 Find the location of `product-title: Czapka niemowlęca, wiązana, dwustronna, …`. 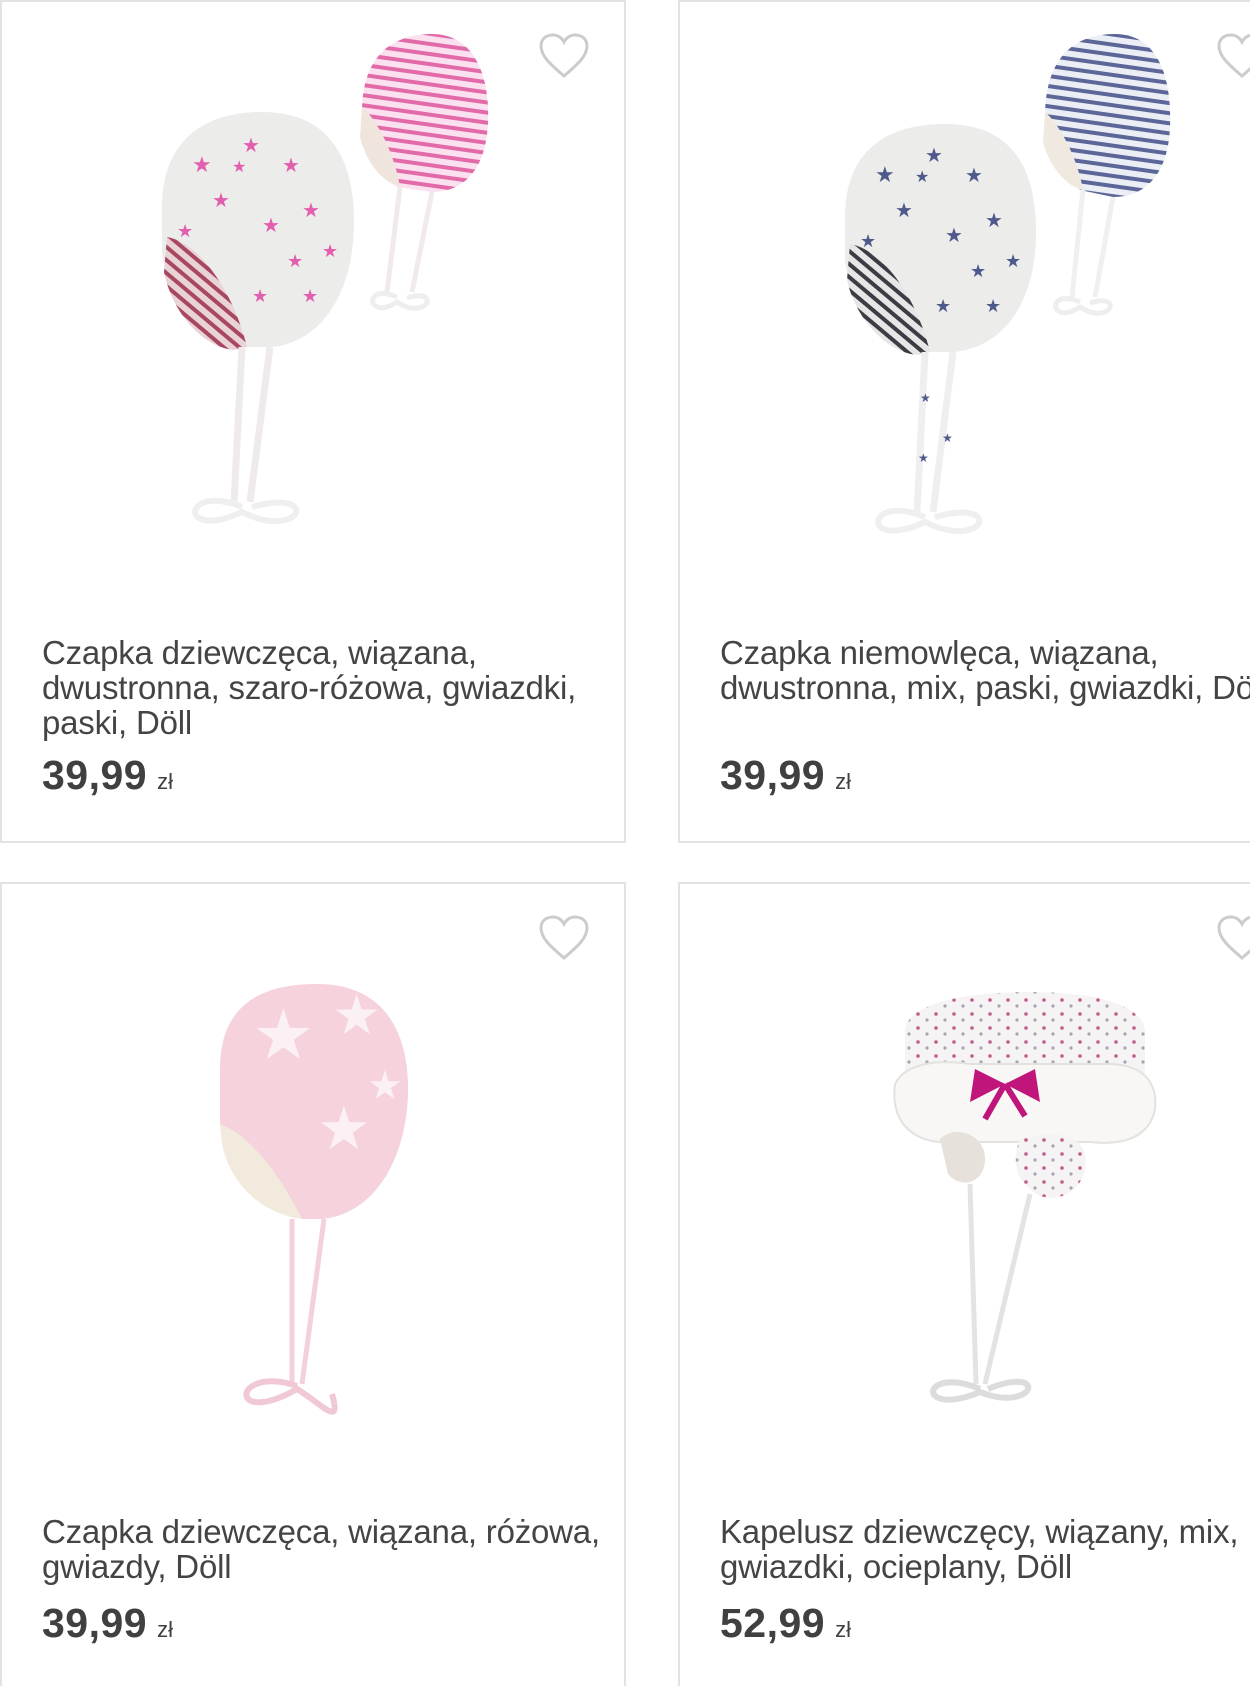

product-title: Czapka niemowlęca, wiązana, dwustronna, … is located at coordinates (985, 670).